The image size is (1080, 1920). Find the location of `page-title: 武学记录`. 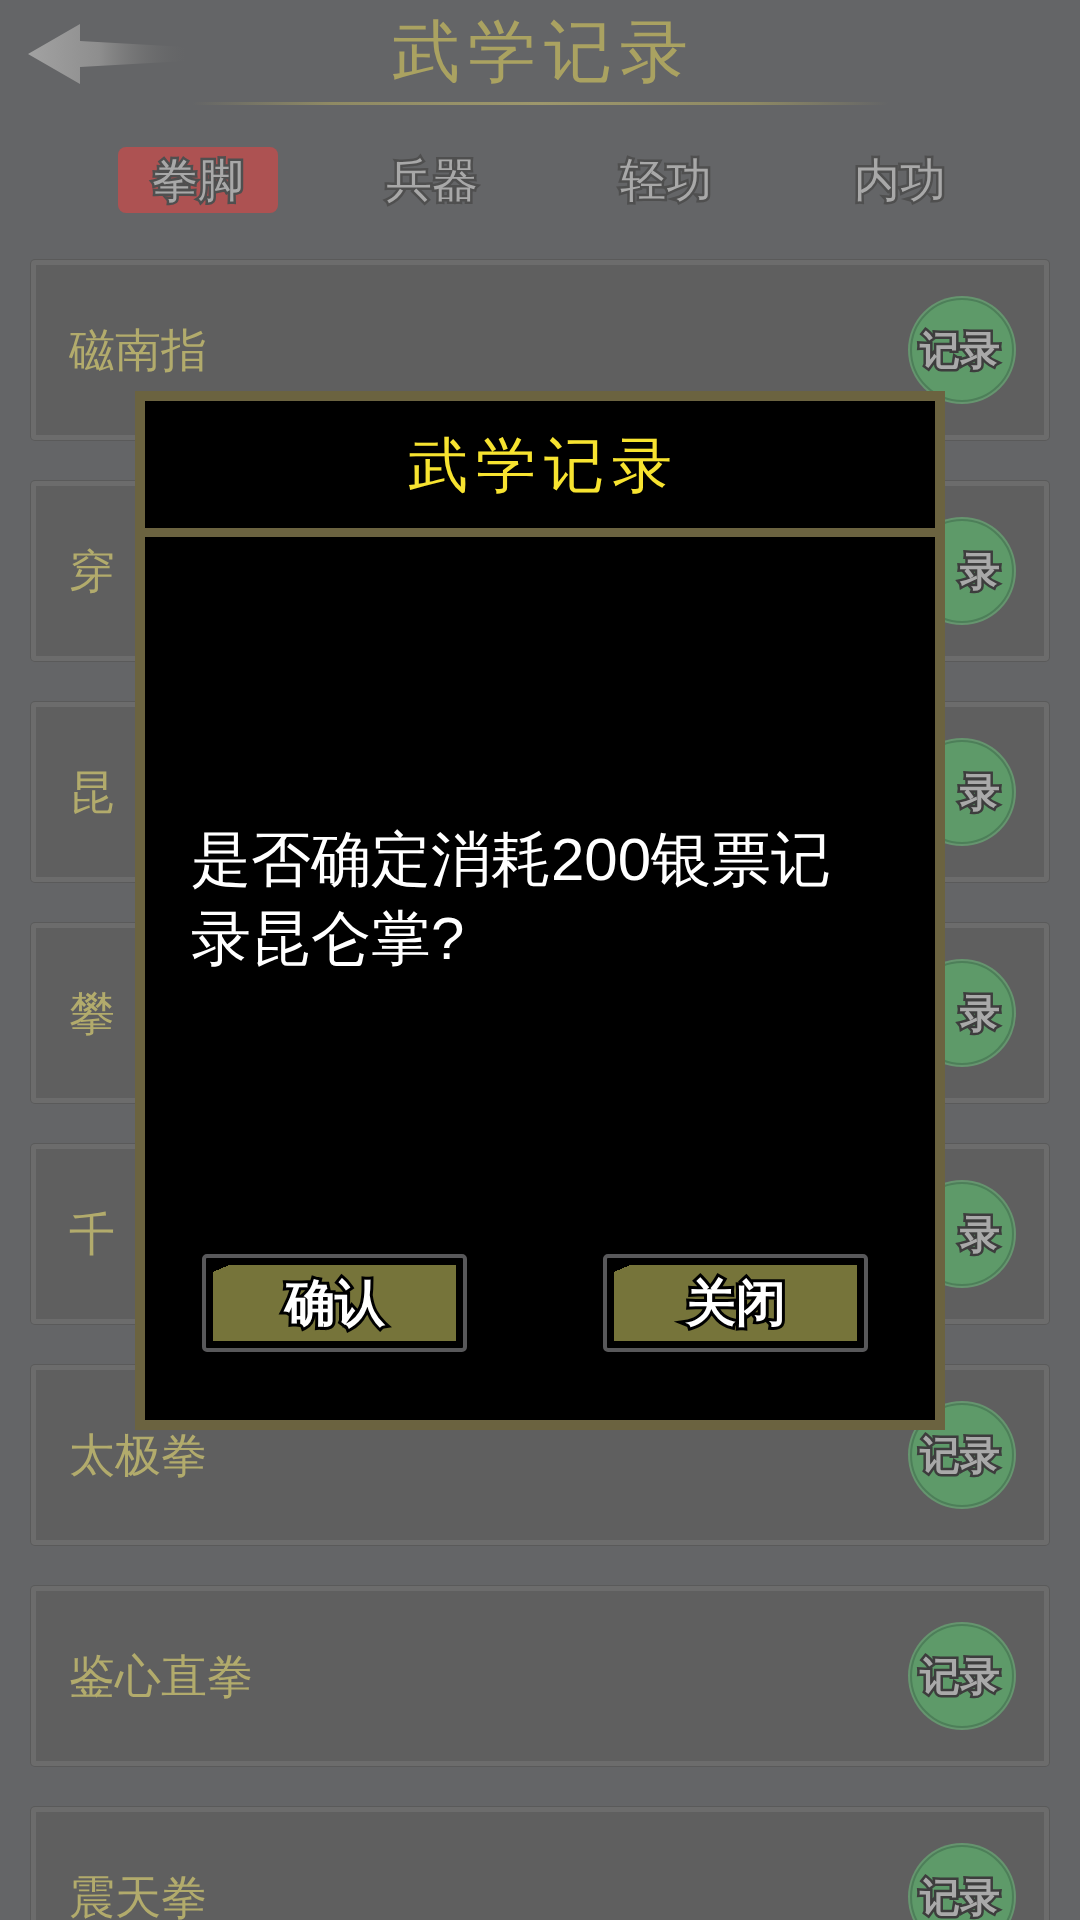

page-title: 武学记录 is located at coordinates (543, 52).